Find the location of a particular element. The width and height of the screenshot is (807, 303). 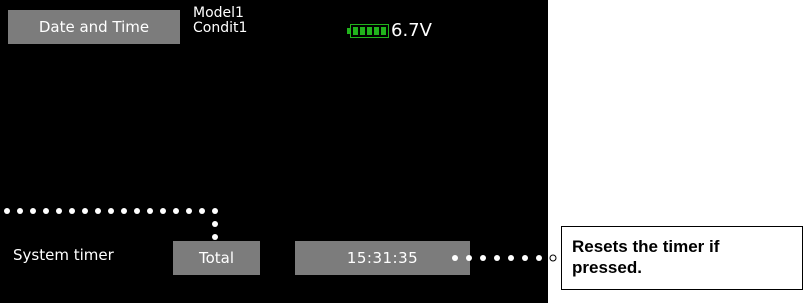

leader-dot is located at coordinates (553, 258).